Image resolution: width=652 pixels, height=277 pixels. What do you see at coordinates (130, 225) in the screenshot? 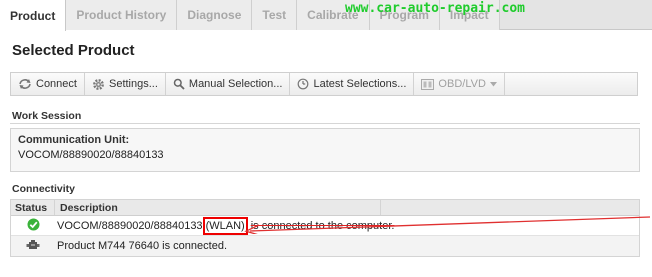
I see `vocom-id-text: VOCOM/88890020/88840133` at bounding box center [130, 225].